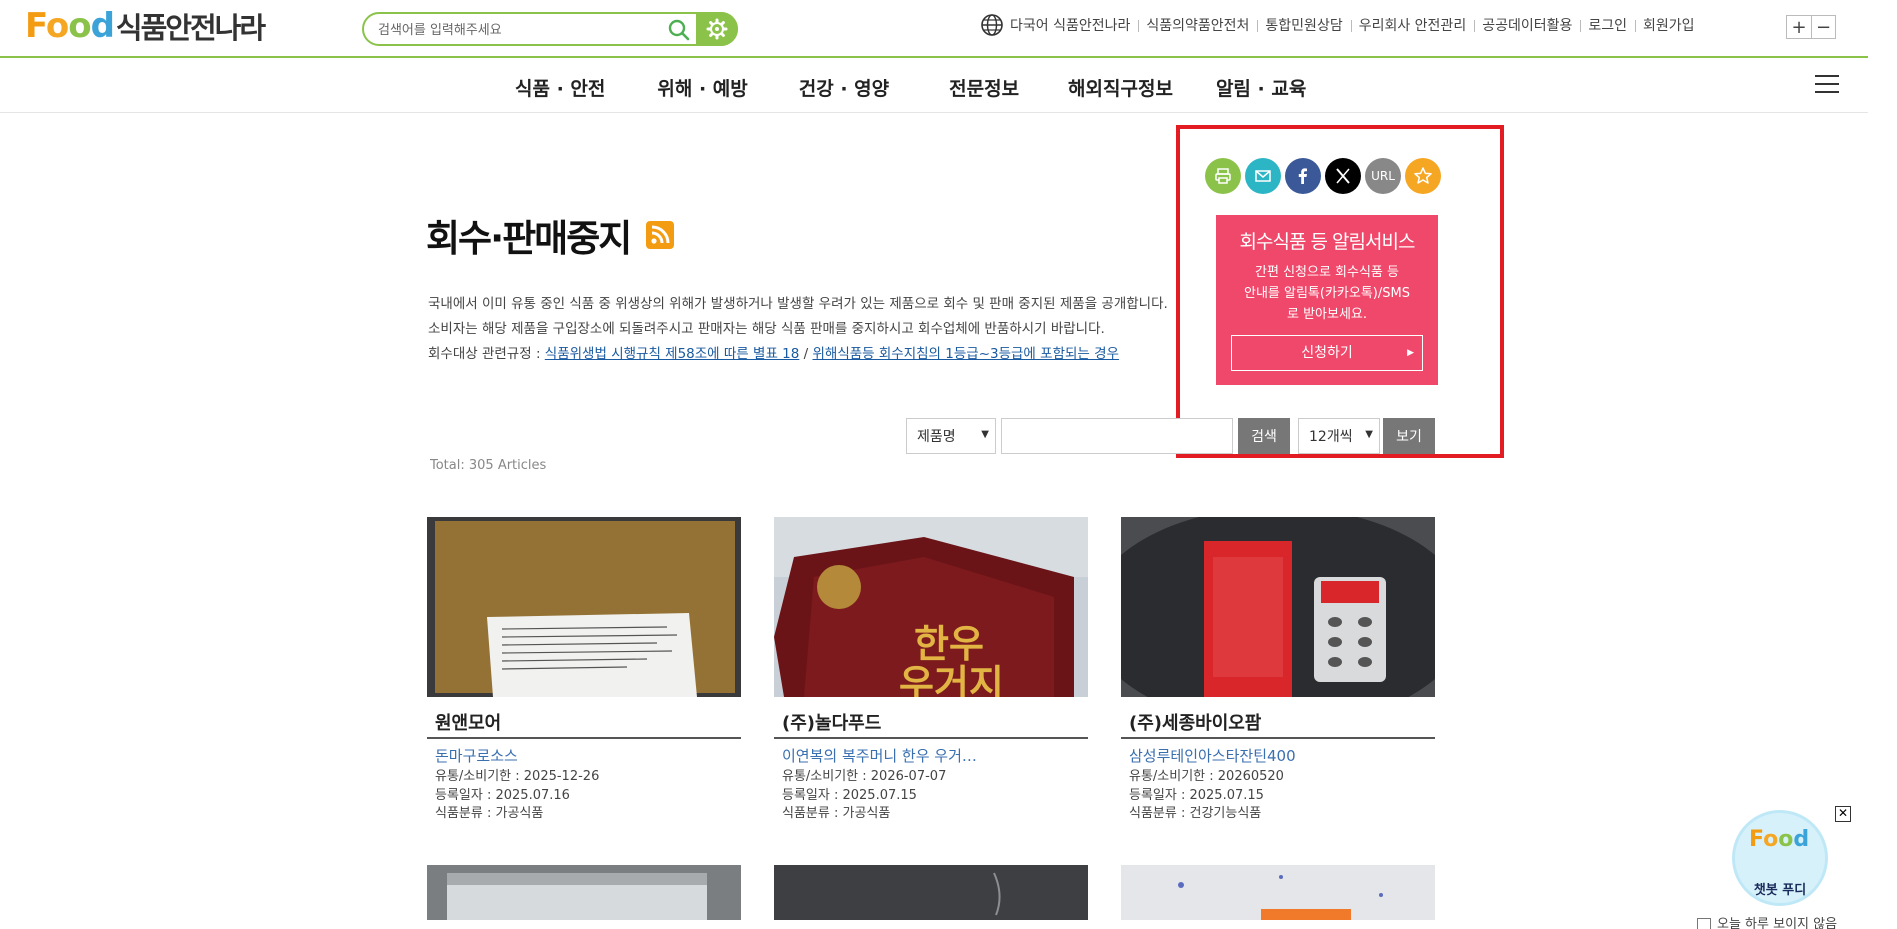  Describe the element at coordinates (992, 25) in the screenshot. I see `globe-icon` at that location.